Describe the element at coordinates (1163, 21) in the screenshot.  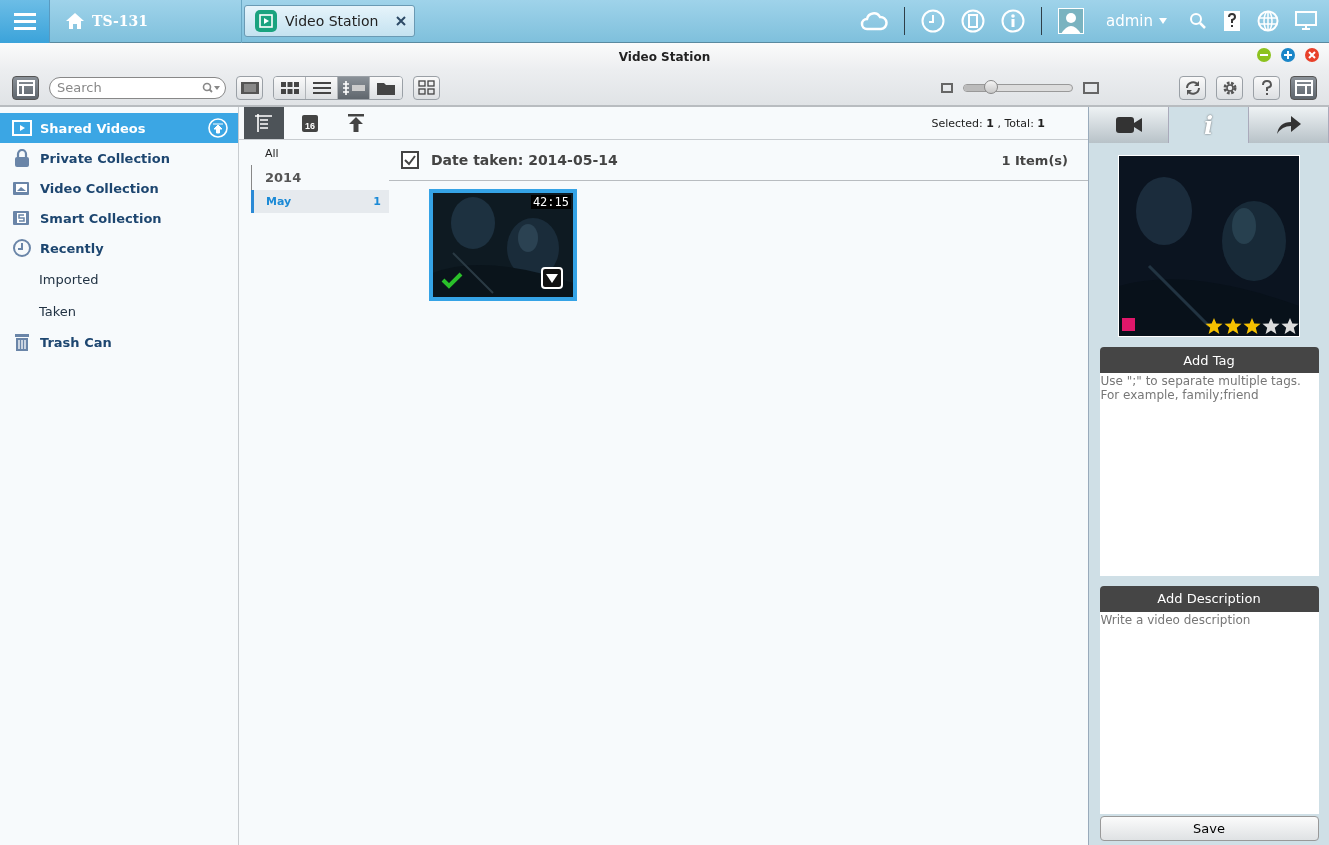
I see `caret-icon` at that location.